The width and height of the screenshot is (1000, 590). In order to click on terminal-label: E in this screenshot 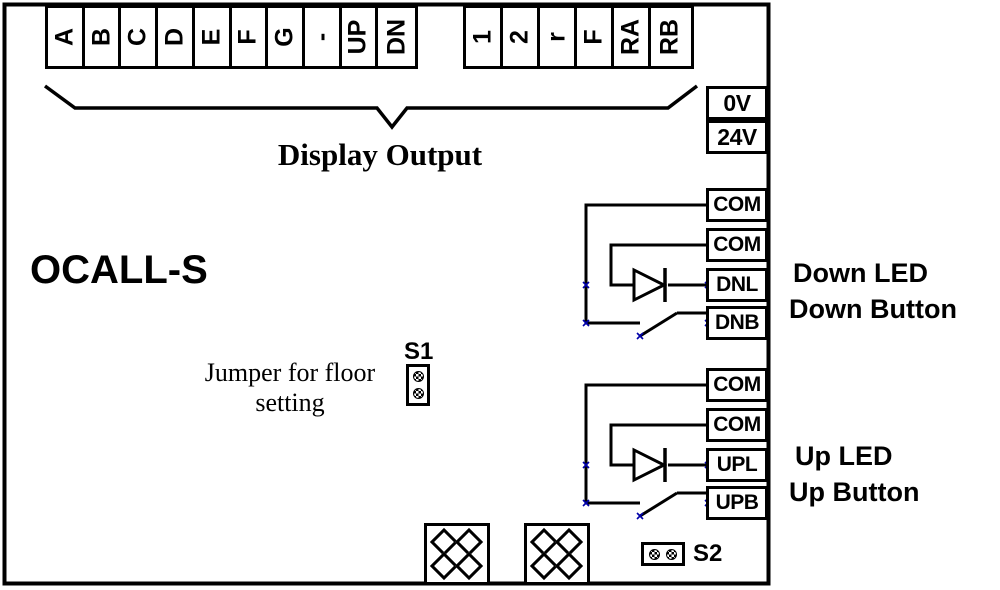, I will do `click(211, 37)`.